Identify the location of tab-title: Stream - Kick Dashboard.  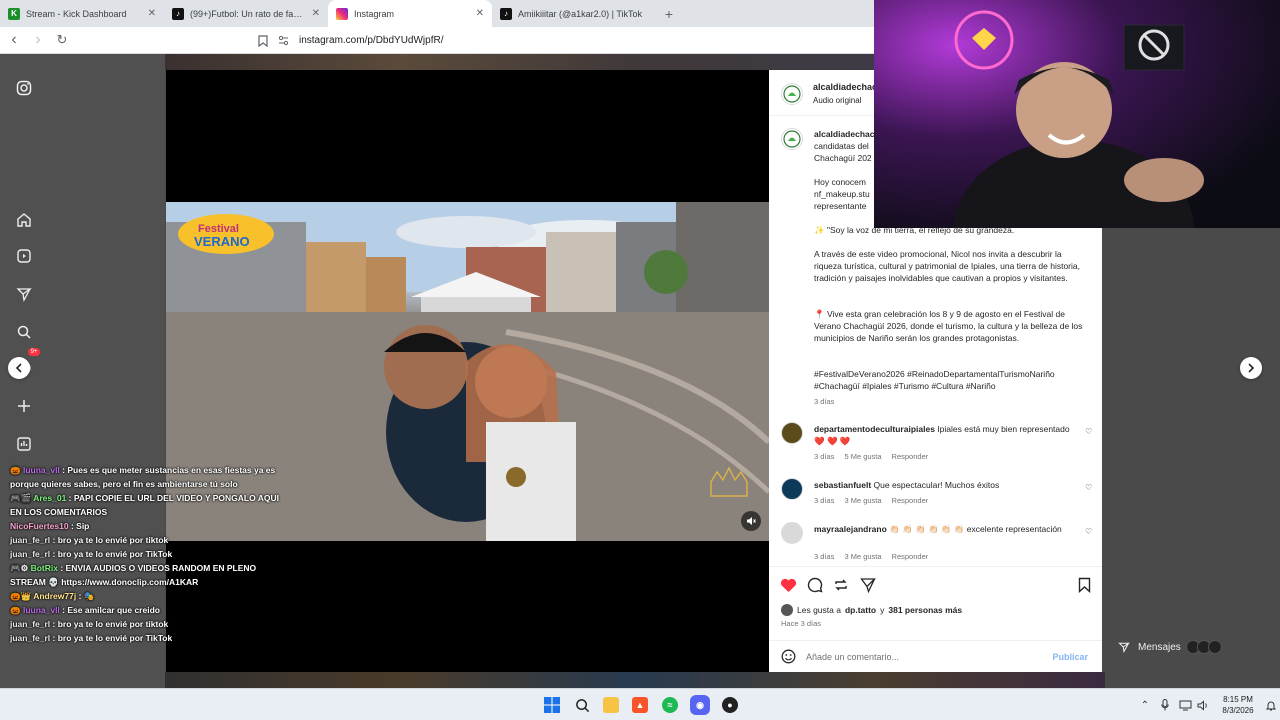
(76, 13).